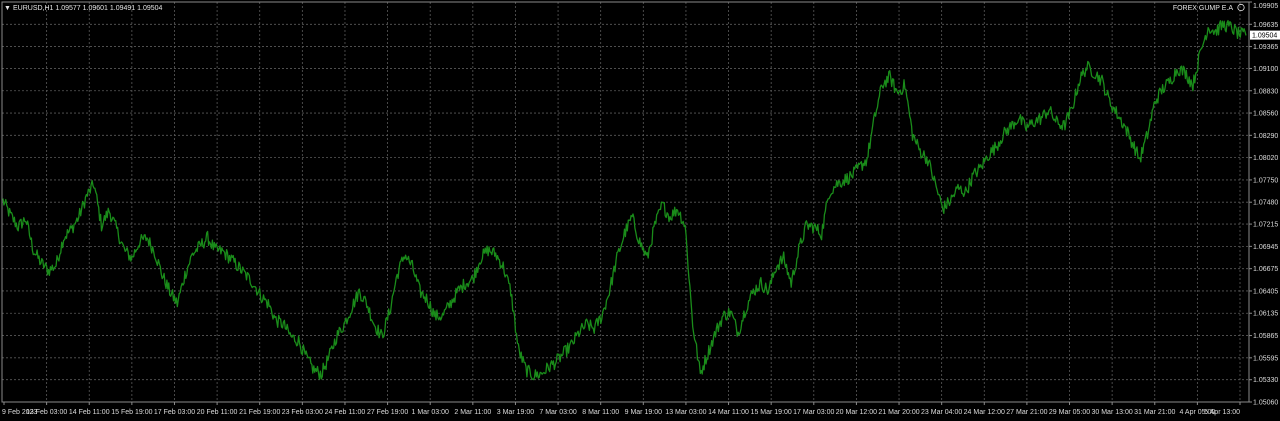  What do you see at coordinates (1265, 158) in the screenshot?
I see `y-tick-label: 1.08020` at bounding box center [1265, 158].